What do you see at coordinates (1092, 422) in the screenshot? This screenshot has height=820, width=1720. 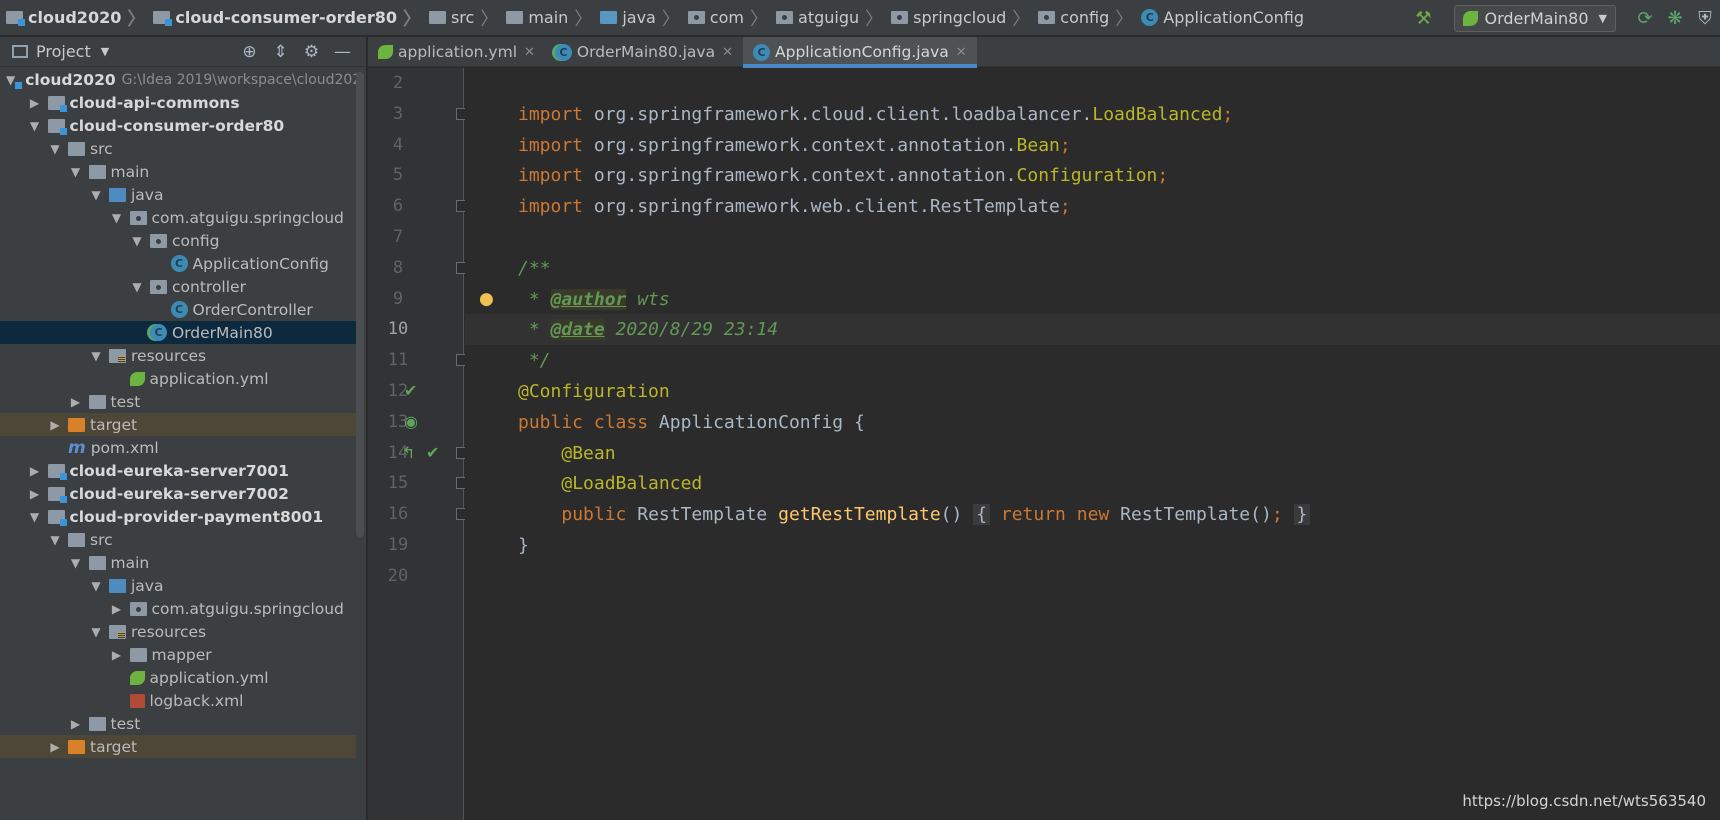 I see `code-line: public class ApplicationConfig {` at bounding box center [1092, 422].